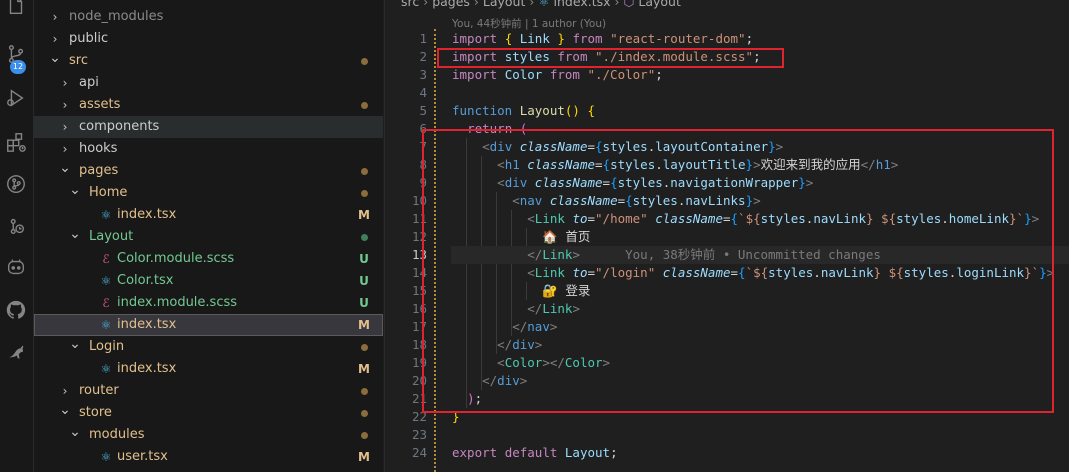 The width and height of the screenshot is (1069, 472). I want to click on tree-folder: ⌄ pages, so click(208, 171).